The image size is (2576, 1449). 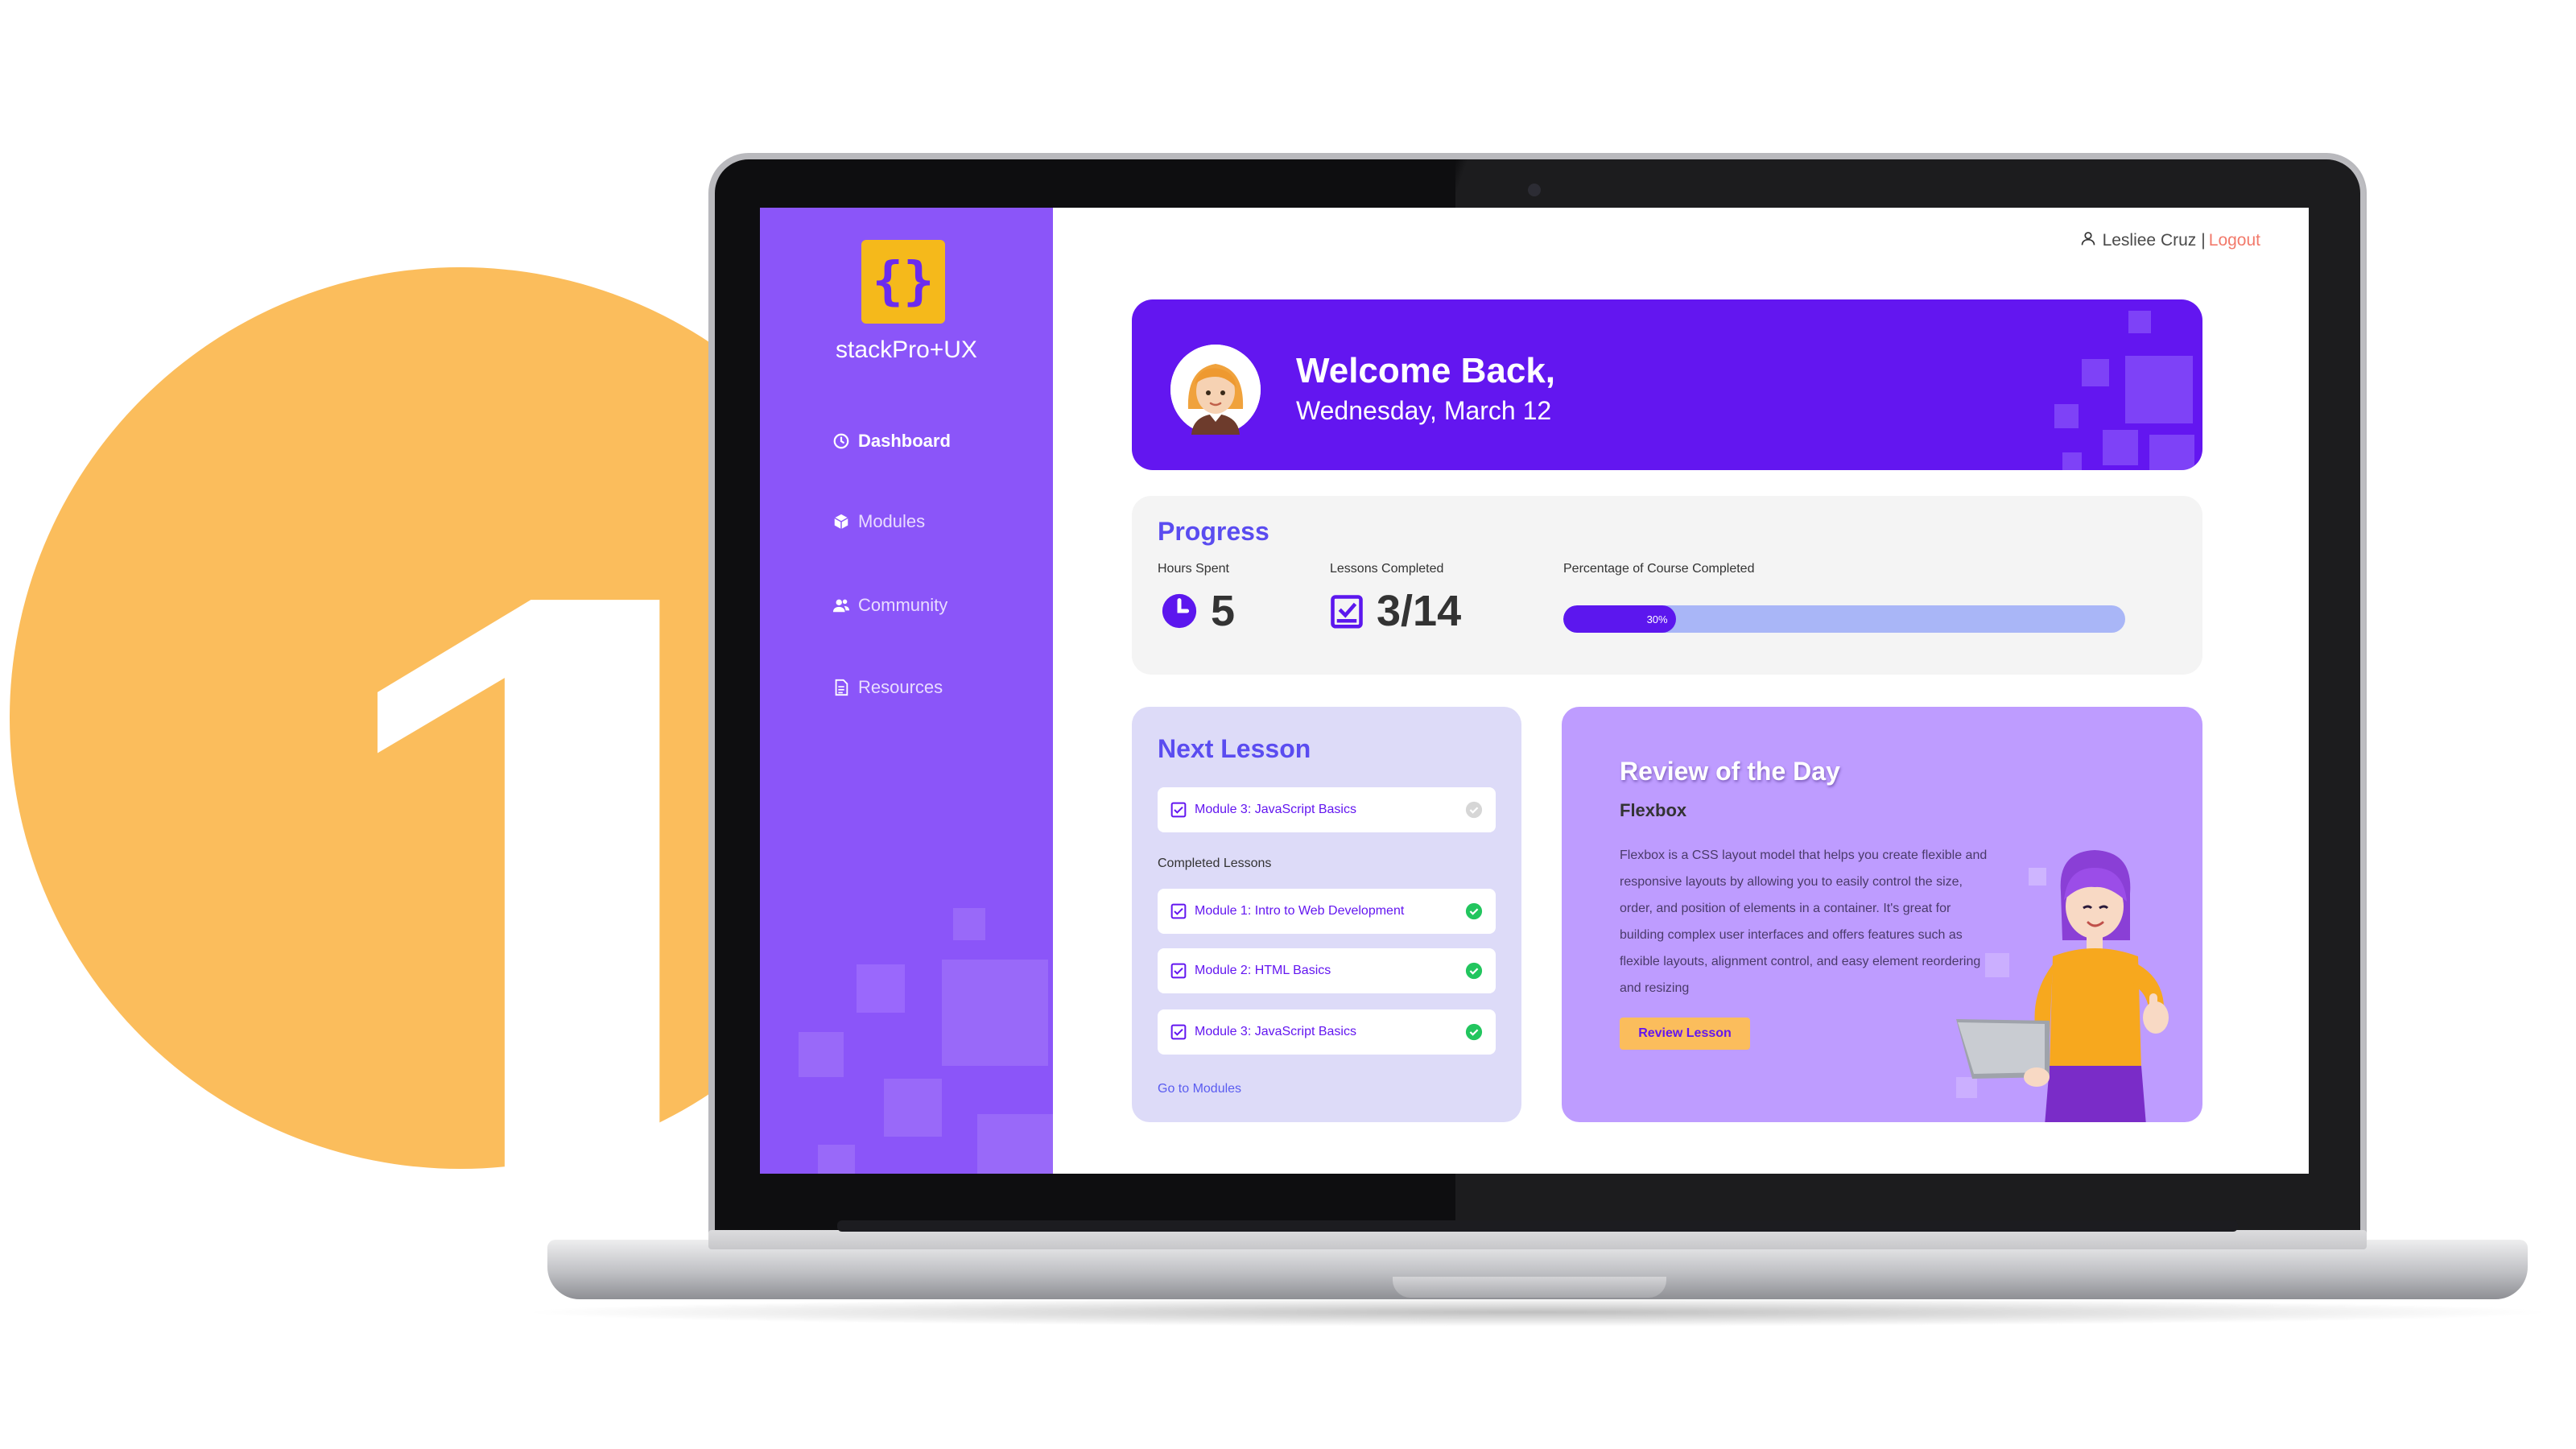 I want to click on brand-logo: {}, so click(x=903, y=282).